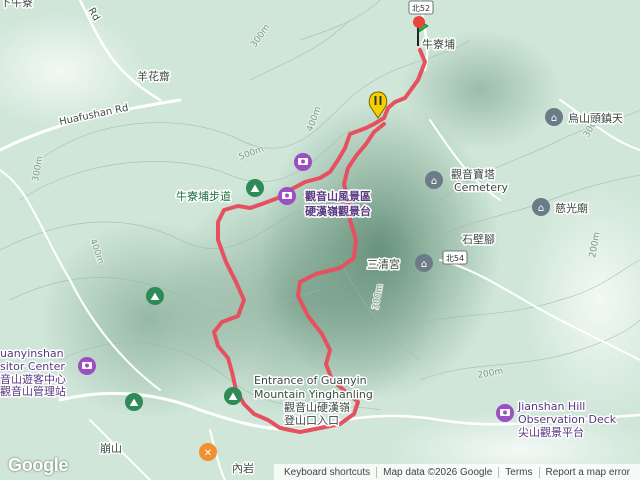 The height and width of the screenshot is (480, 640). Describe the element at coordinates (32, 366) in the screenshot. I see `place-label-visitor-center-en: sitor Center` at that location.